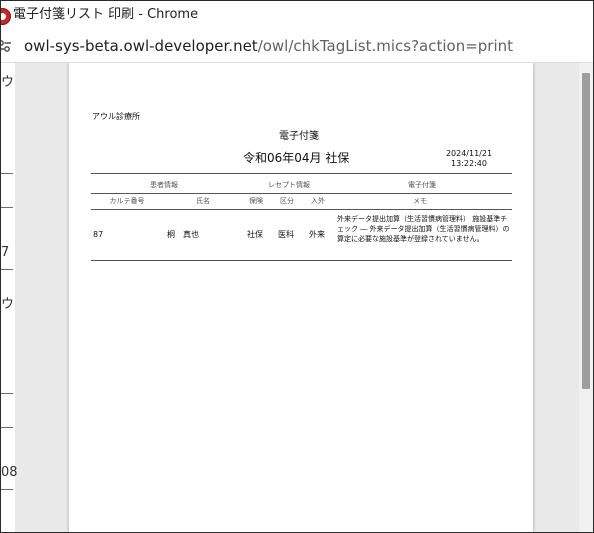 This screenshot has height=533, width=594. Describe the element at coordinates (420, 201) in the screenshot. I see `column-header-memo: メモ` at that location.